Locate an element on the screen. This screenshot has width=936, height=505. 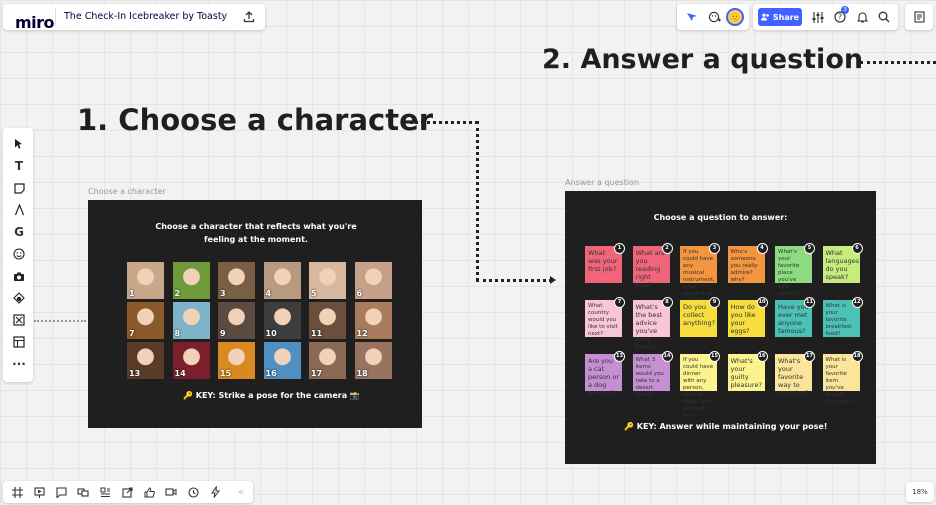
select-cursor-icon is located at coordinates (19, 144).